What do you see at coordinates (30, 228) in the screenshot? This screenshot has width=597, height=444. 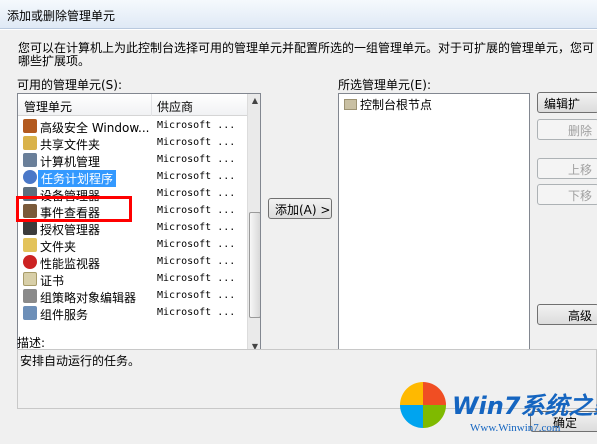 I see `authorization-icon` at bounding box center [30, 228].